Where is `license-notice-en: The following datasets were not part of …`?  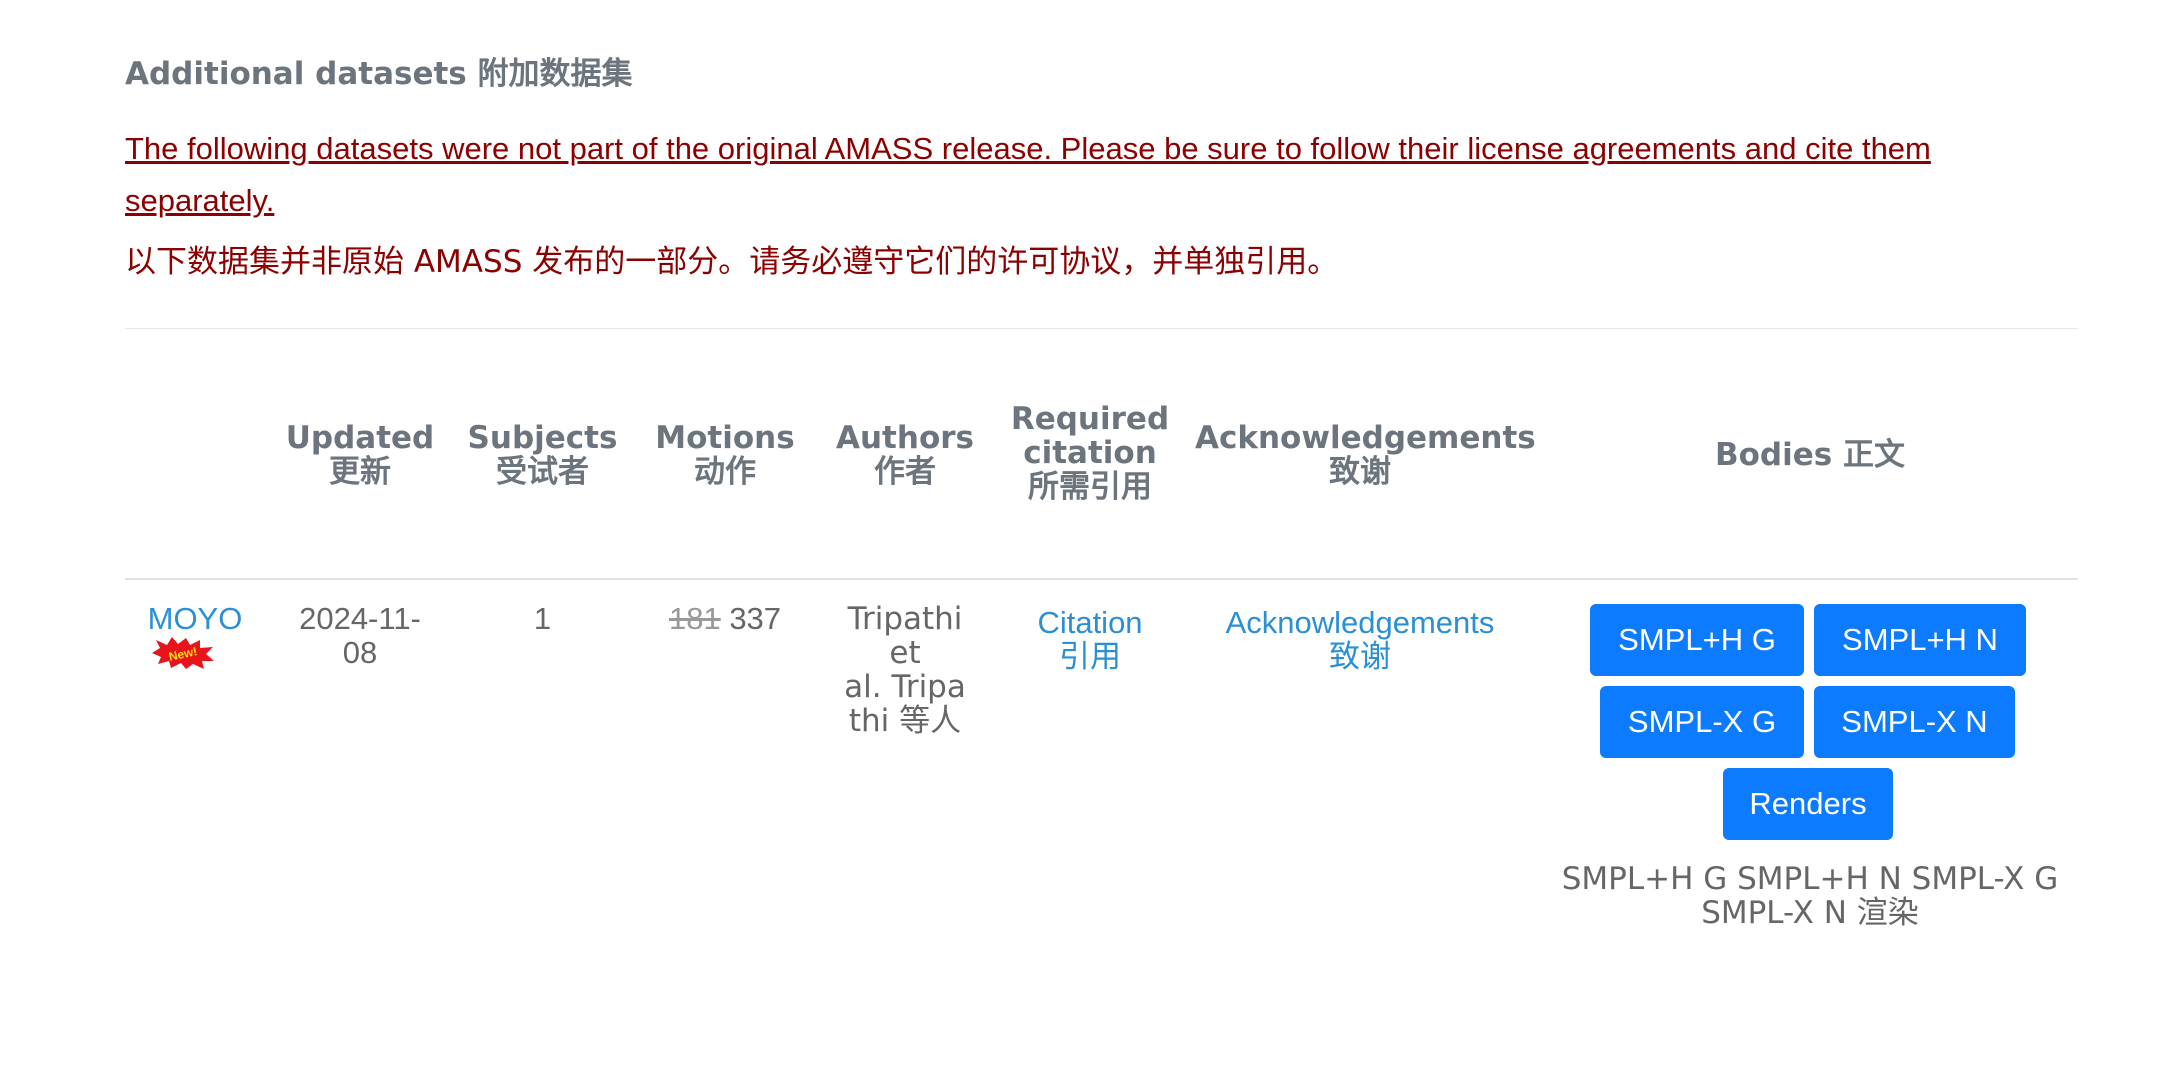 license-notice-en: The following datasets were not part of … is located at coordinates (1075, 175).